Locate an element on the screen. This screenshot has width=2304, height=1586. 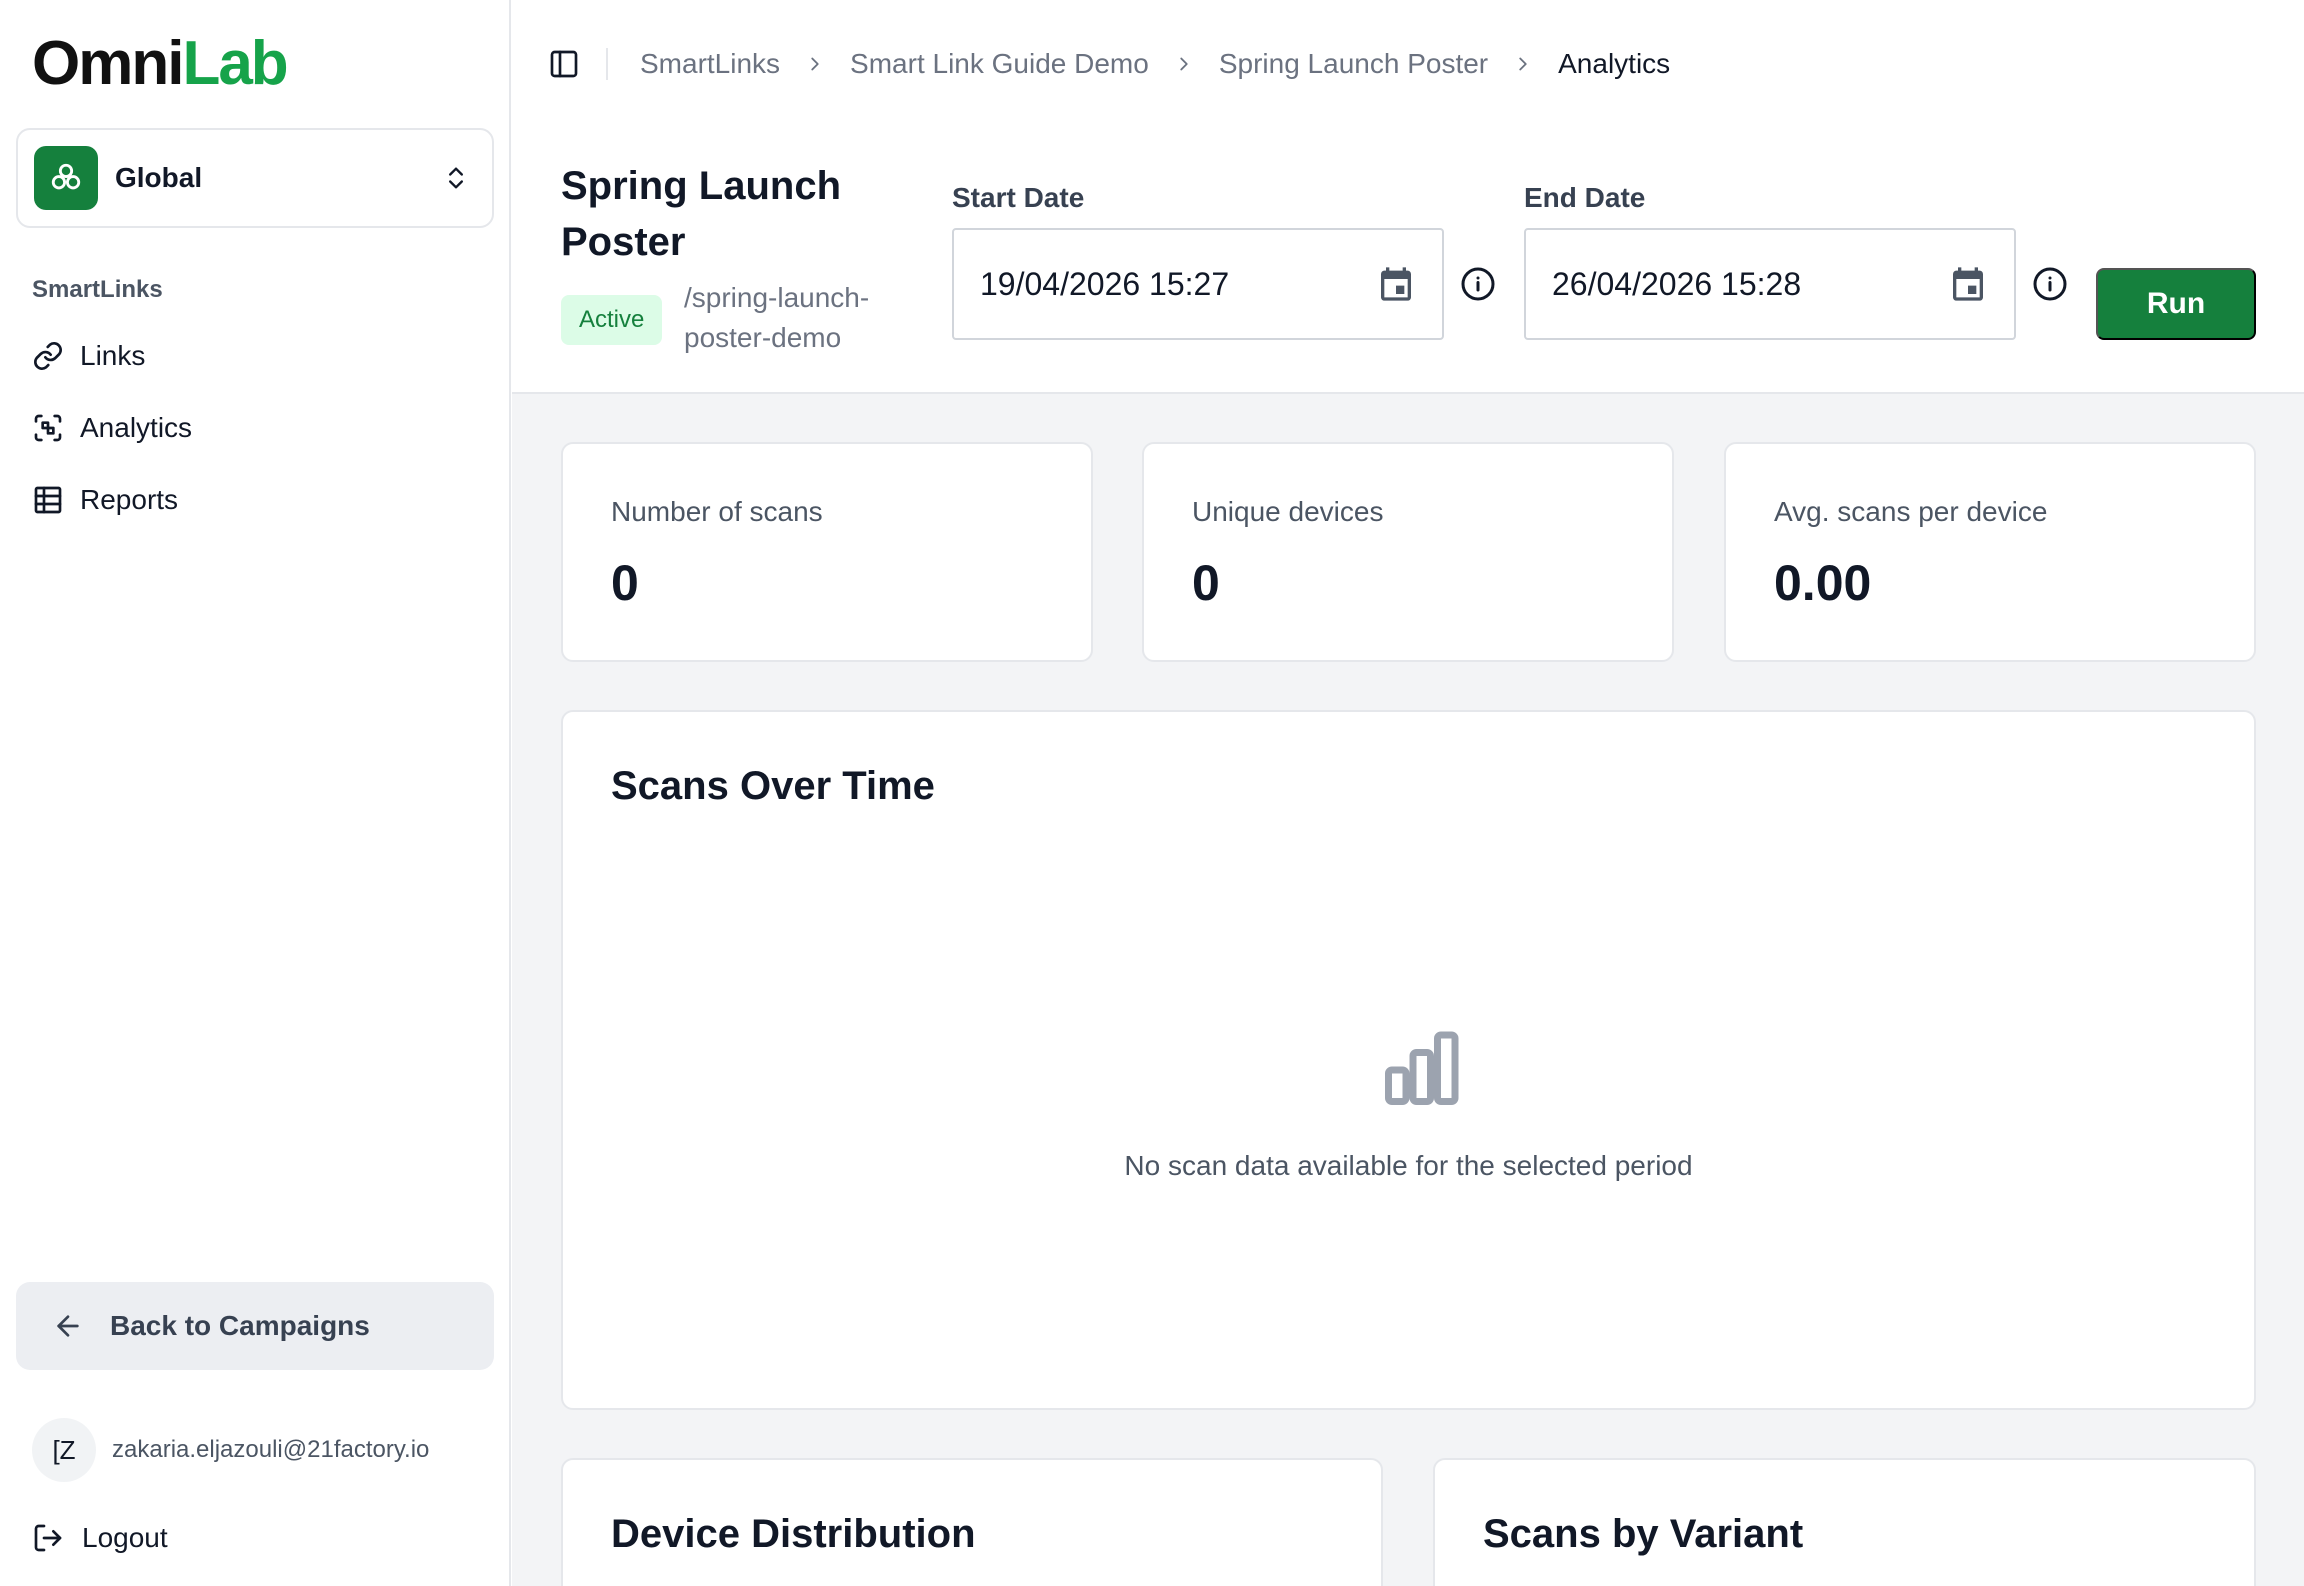
logo-text-omni: Omni is located at coordinates (108, 63).